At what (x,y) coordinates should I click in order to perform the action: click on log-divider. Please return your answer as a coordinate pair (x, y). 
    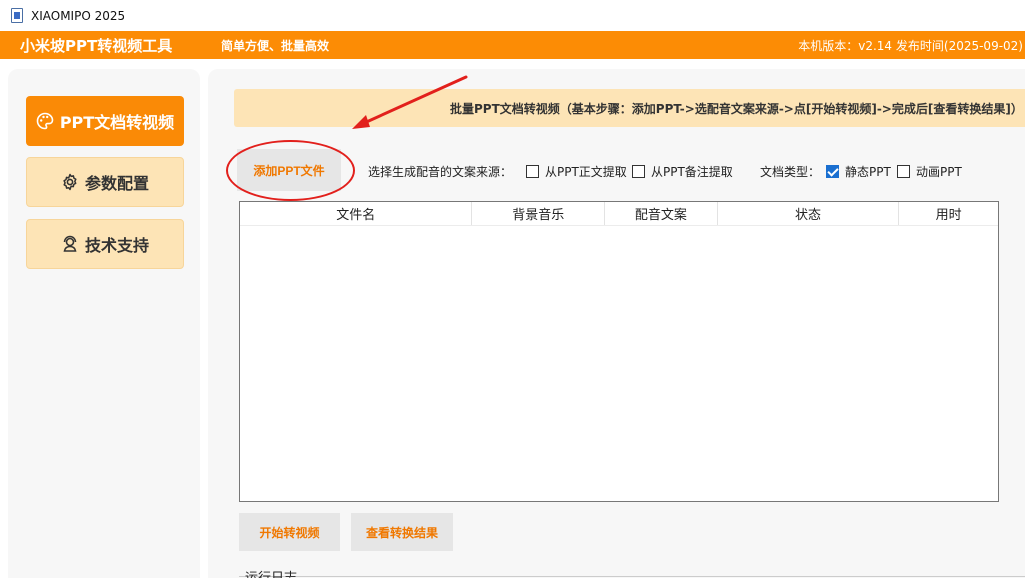
    Looking at the image, I should click on (632, 576).